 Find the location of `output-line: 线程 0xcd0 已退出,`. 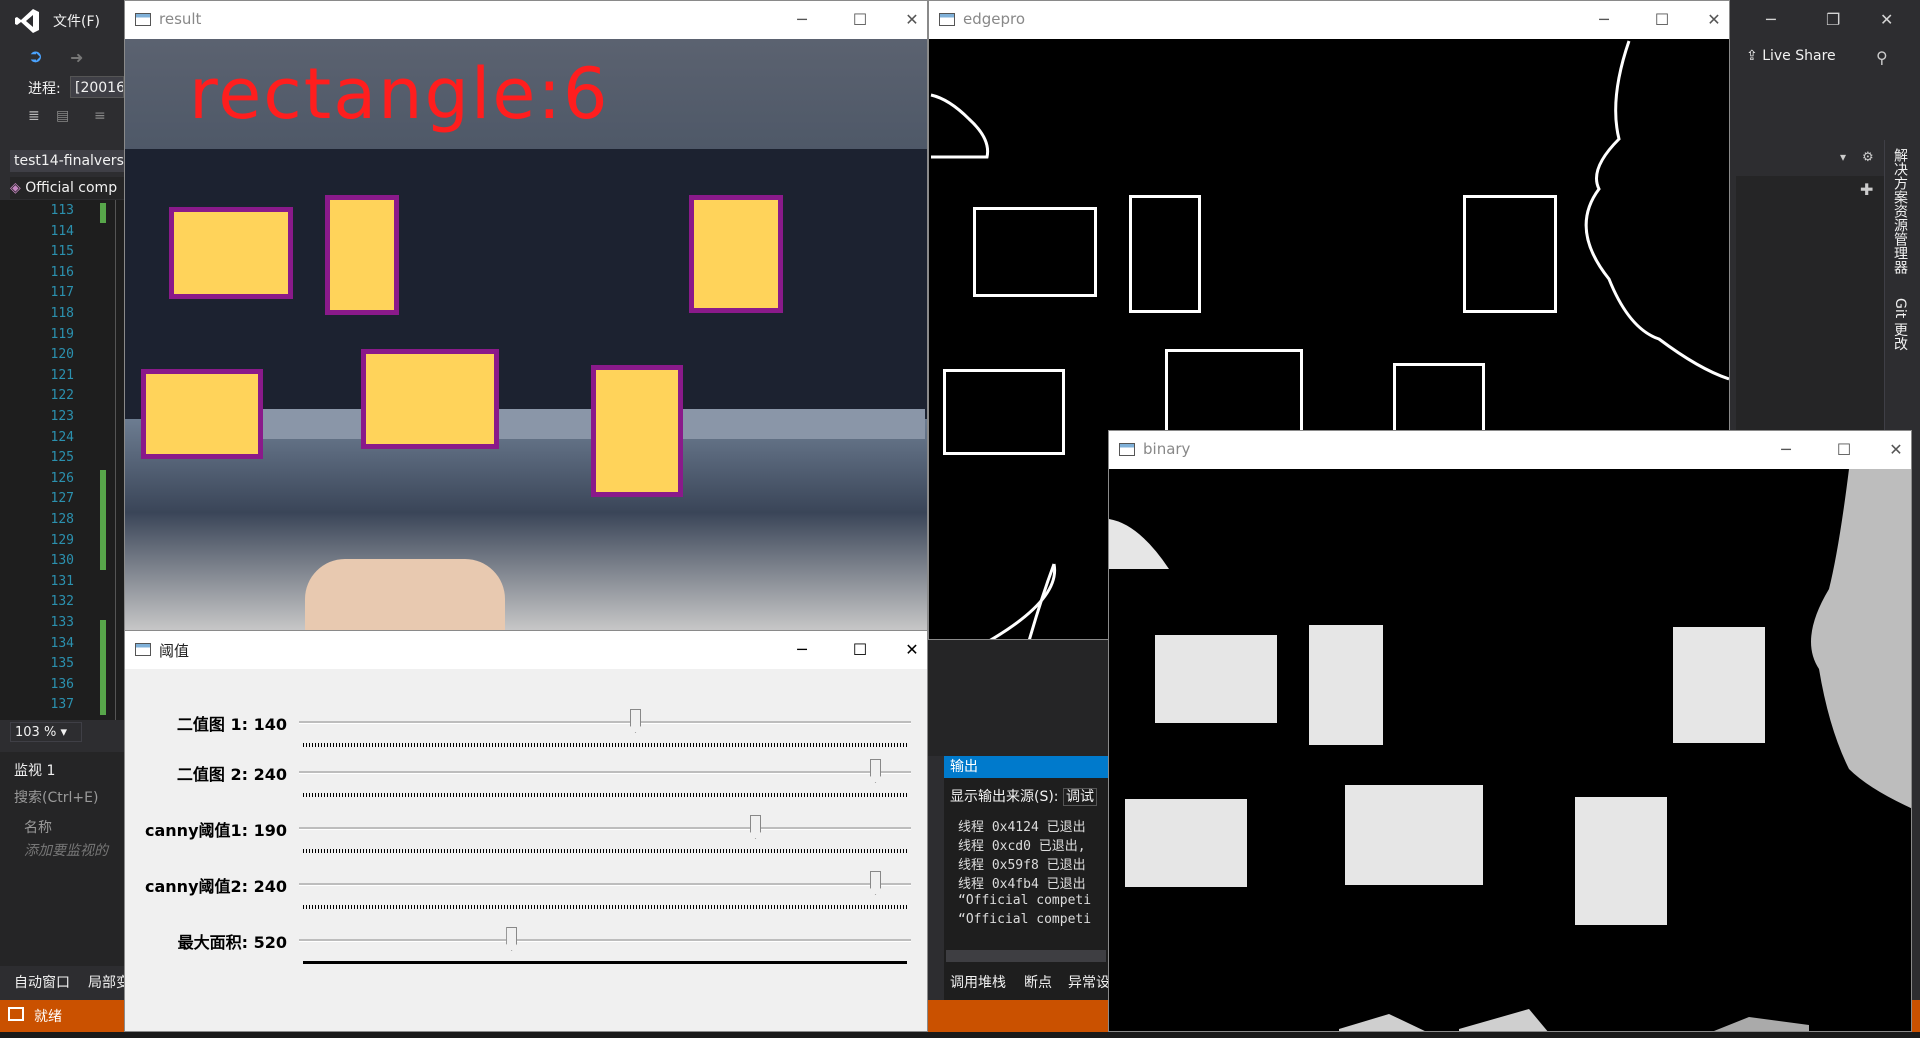

output-line: 线程 0xcd0 已退出, is located at coordinates (1022, 846).